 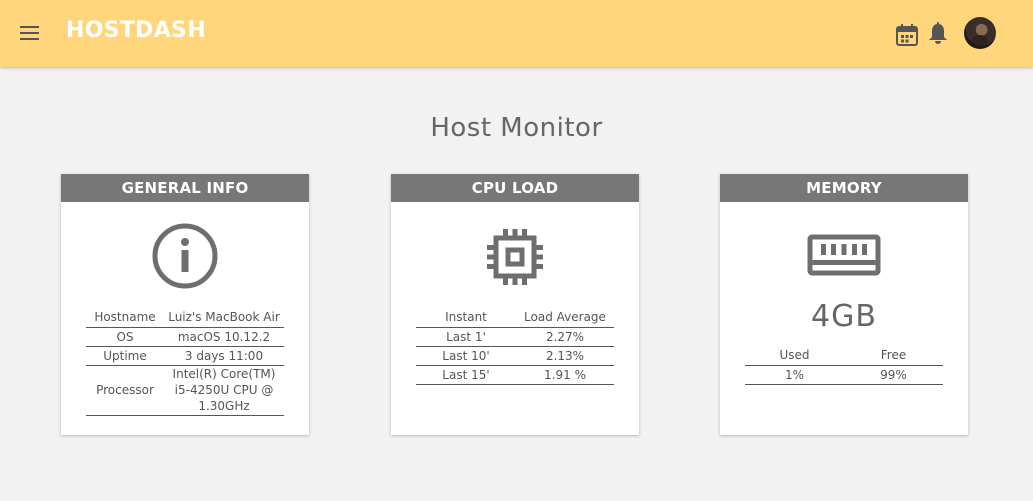 What do you see at coordinates (516, 128) in the screenshot?
I see `page-title: Host Monitor` at bounding box center [516, 128].